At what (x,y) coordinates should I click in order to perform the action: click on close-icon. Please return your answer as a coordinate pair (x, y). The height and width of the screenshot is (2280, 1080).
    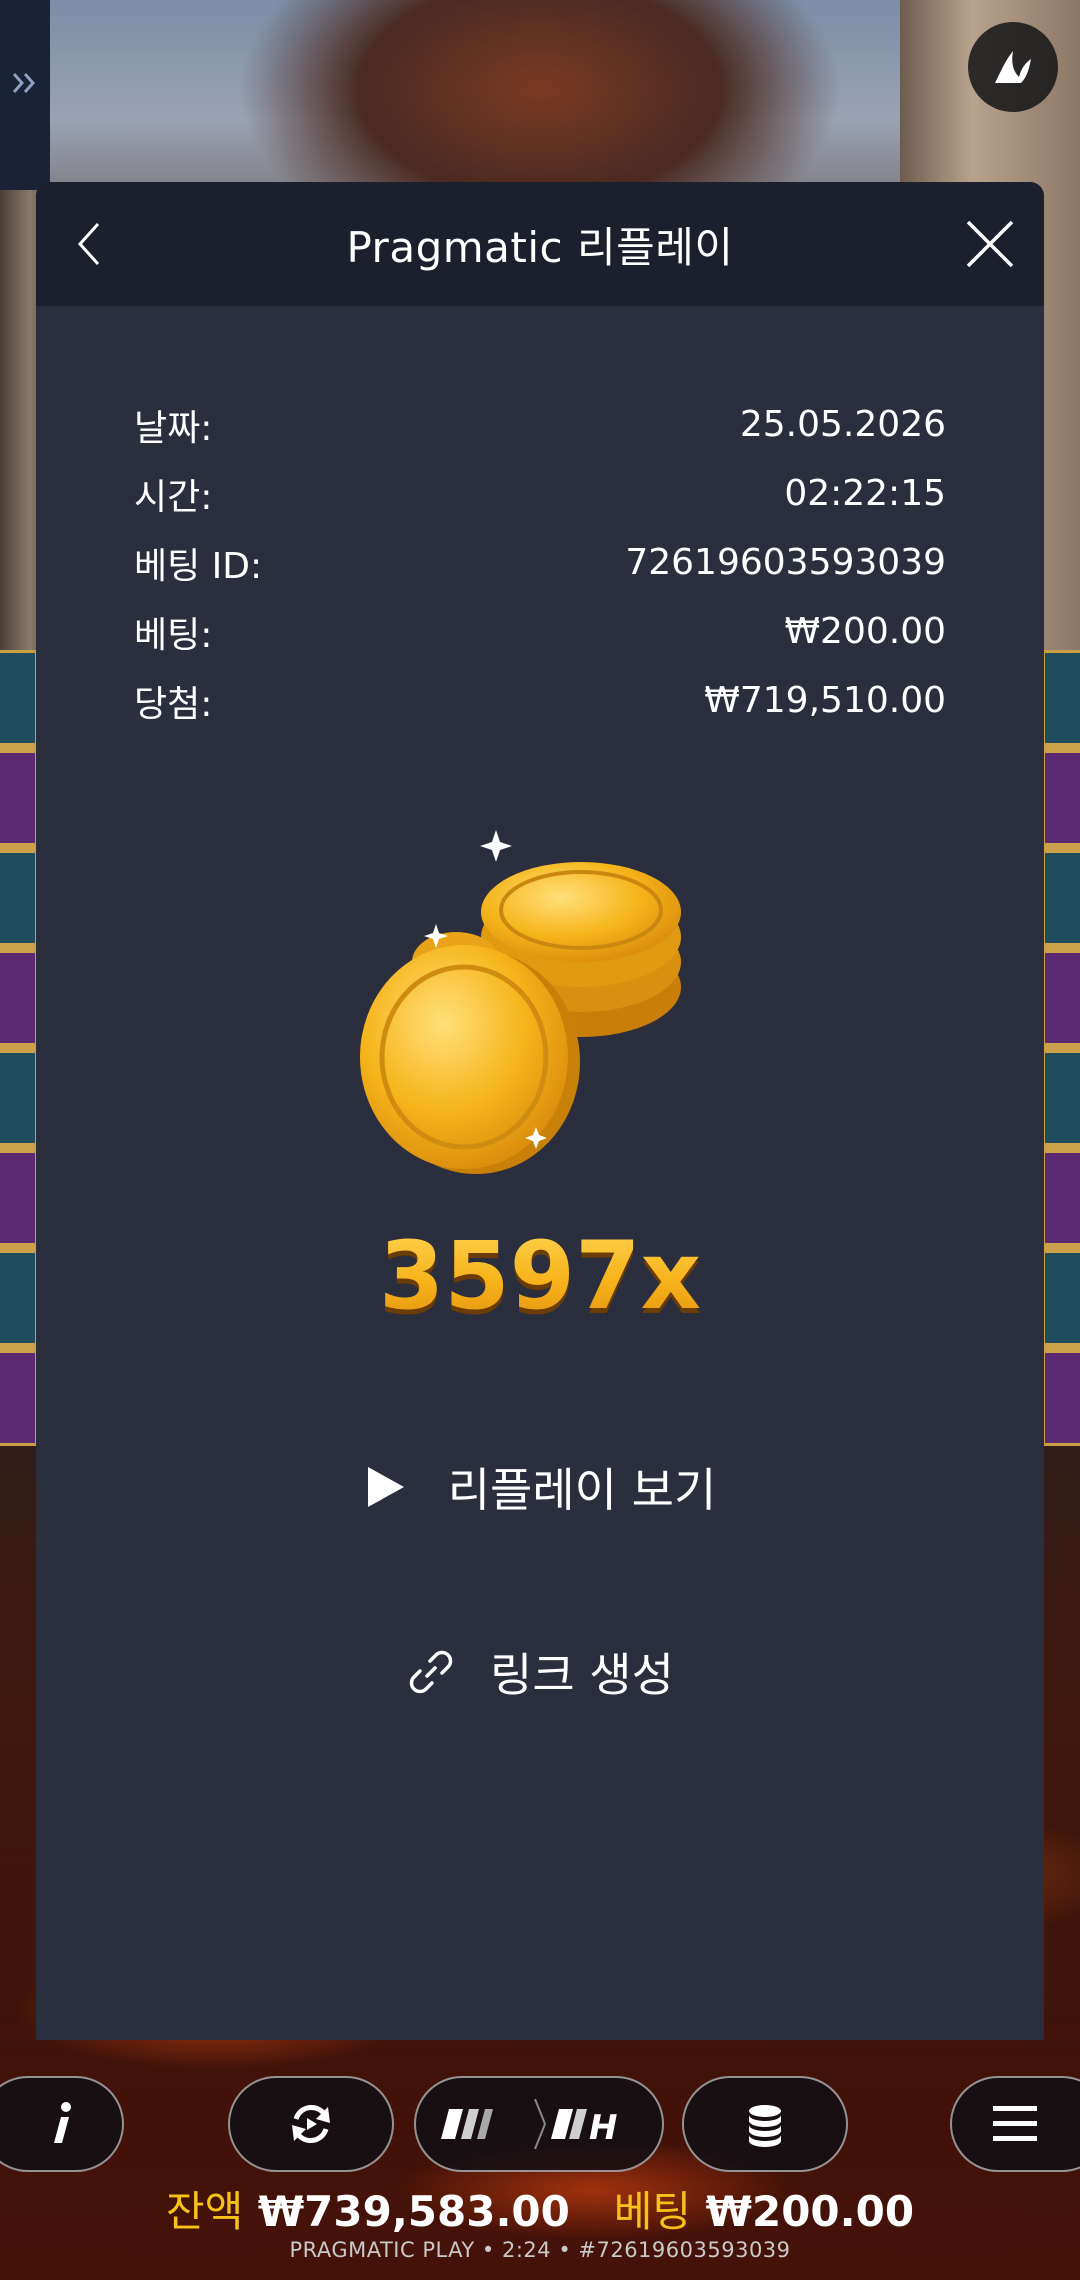
    Looking at the image, I should click on (990, 244).